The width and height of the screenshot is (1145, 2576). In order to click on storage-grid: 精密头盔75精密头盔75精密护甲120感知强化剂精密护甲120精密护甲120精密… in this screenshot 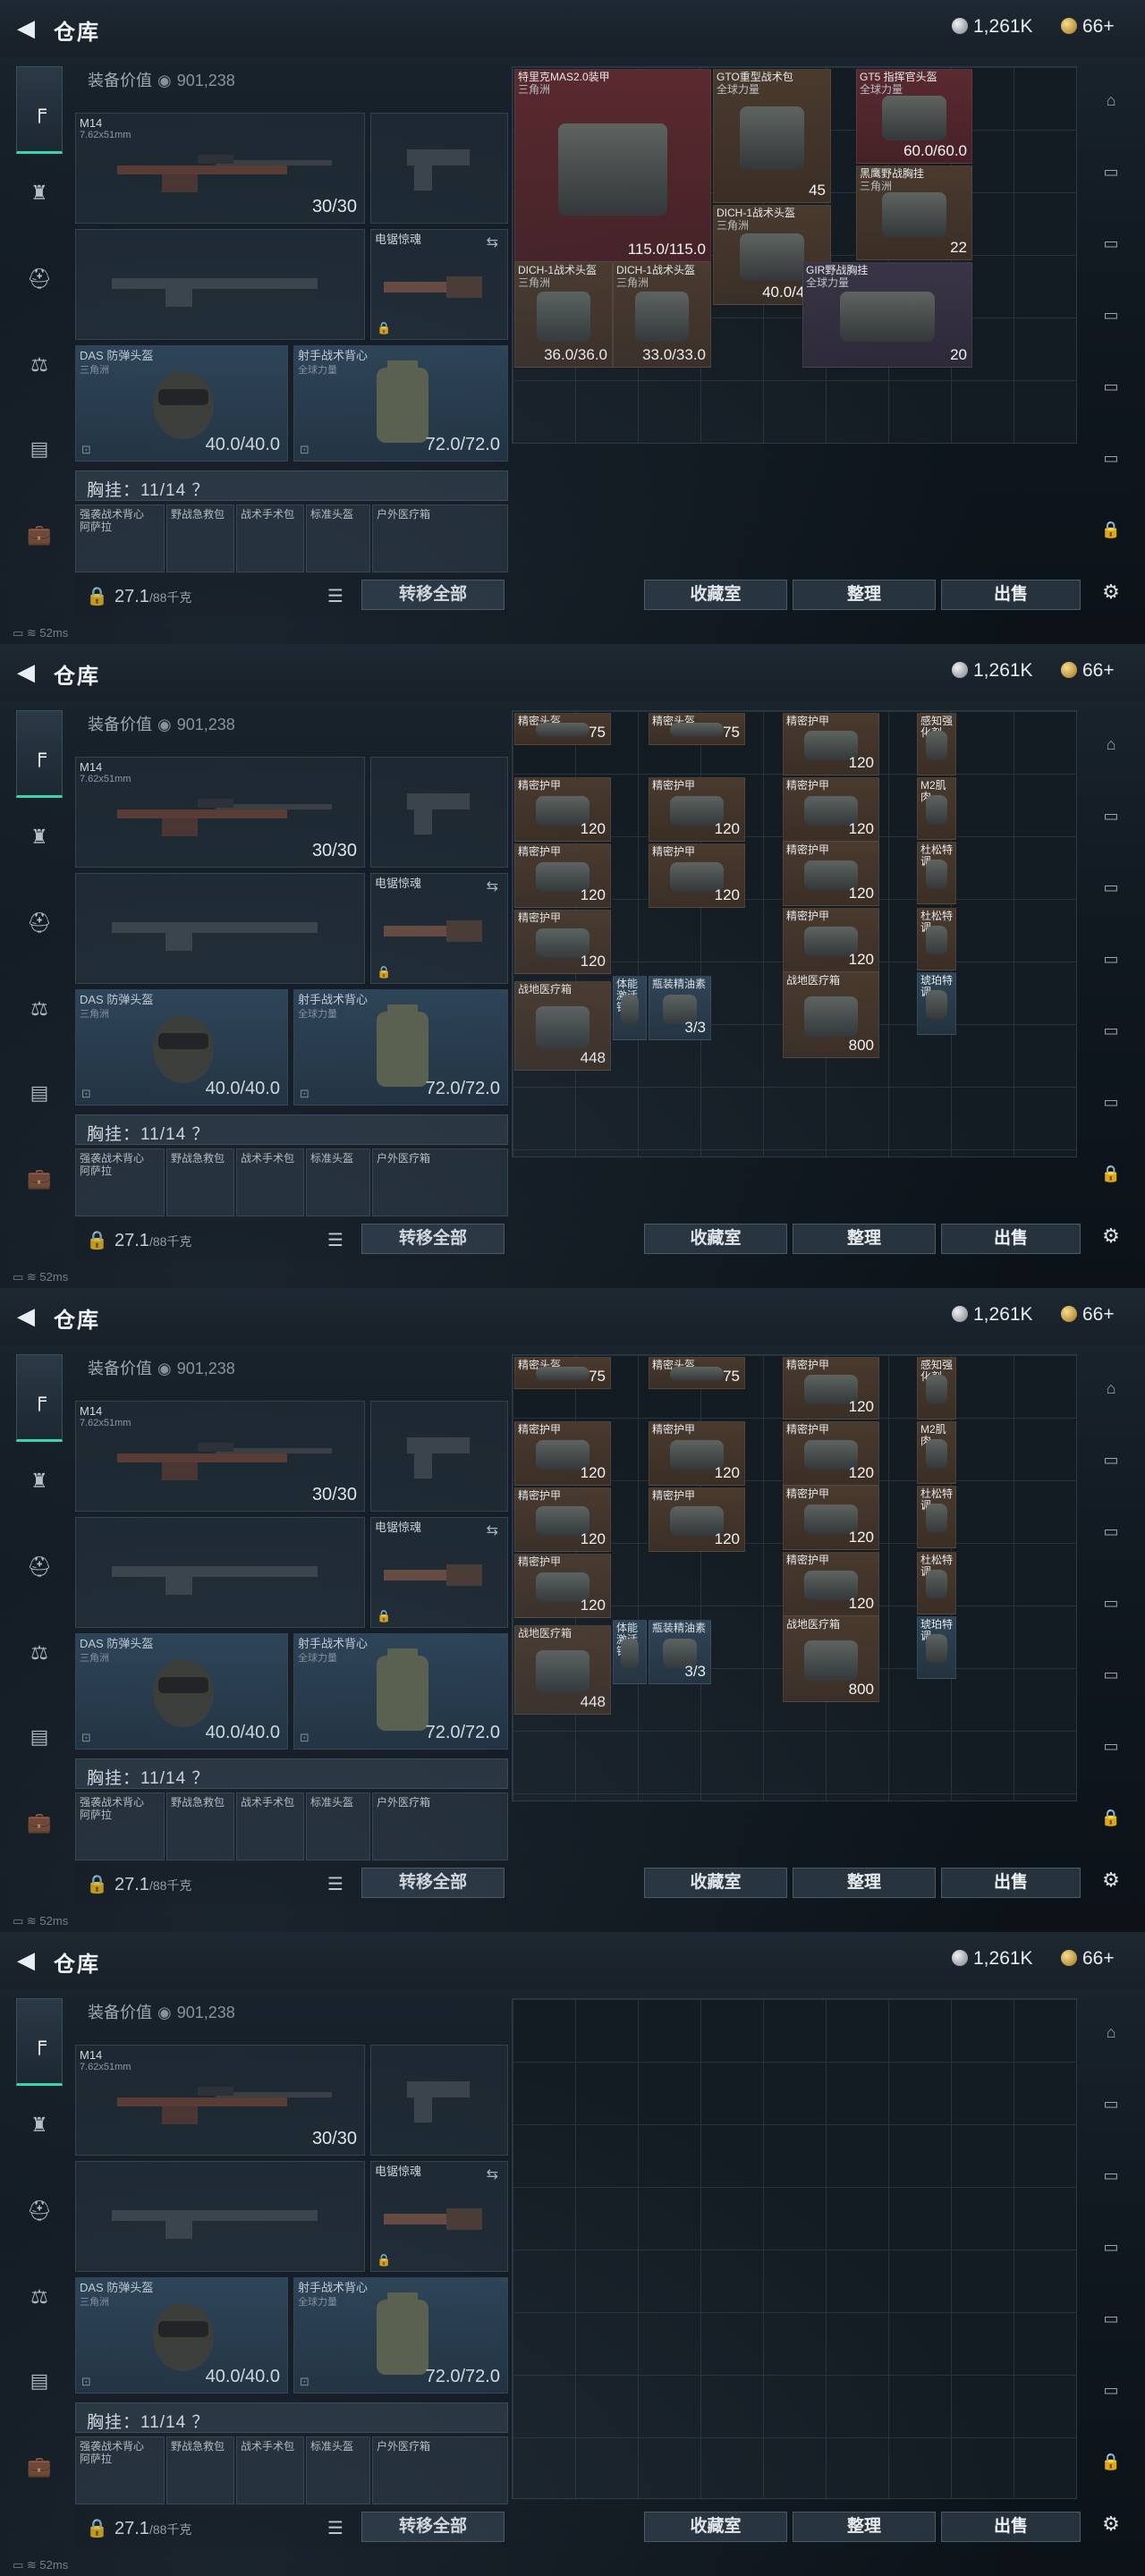, I will do `click(794, 1577)`.